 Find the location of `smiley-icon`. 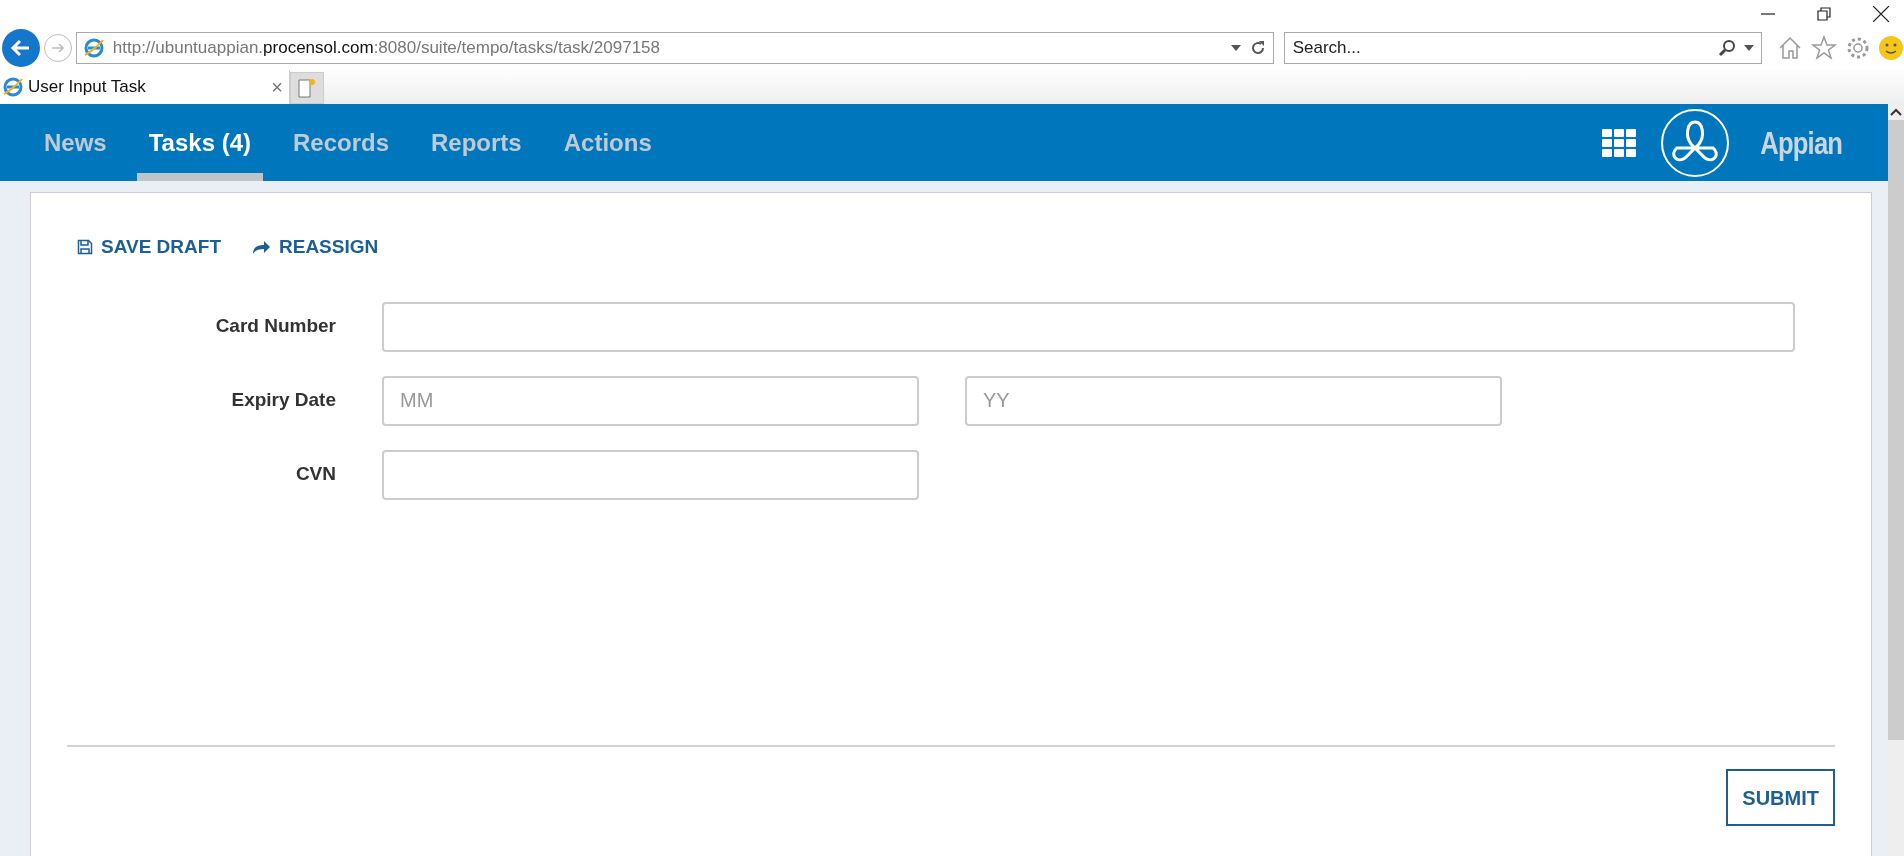

smiley-icon is located at coordinates (1891, 48).